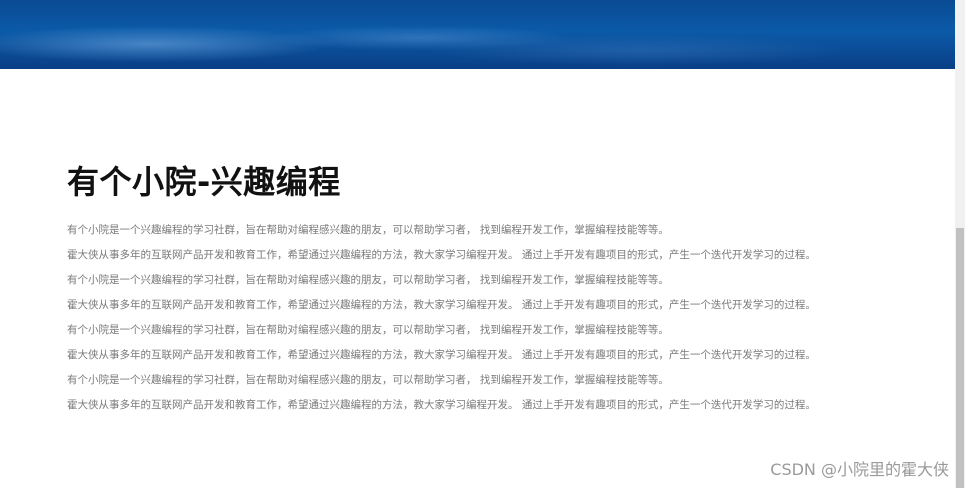  Describe the element at coordinates (960, 358) in the screenshot. I see `scrollbar-thumb` at that location.